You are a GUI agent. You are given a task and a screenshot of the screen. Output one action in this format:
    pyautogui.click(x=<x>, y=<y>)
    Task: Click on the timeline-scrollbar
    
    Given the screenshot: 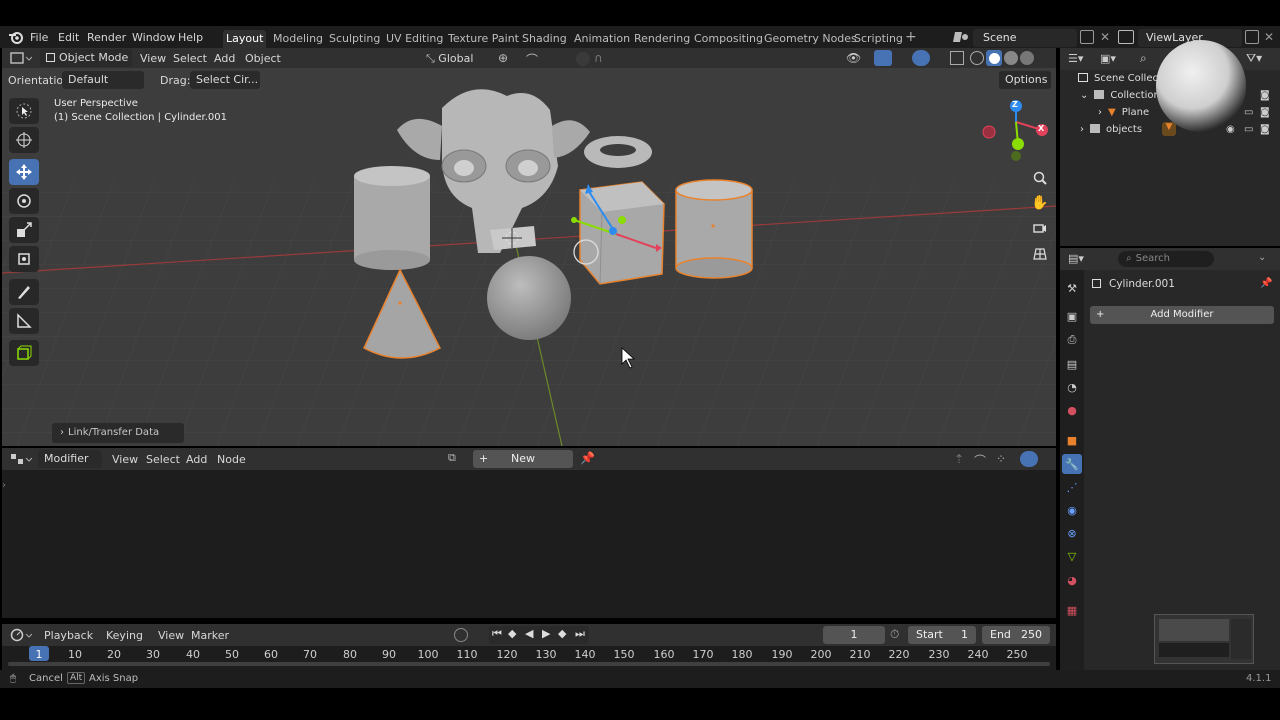 What is the action you would take?
    pyautogui.click(x=529, y=664)
    